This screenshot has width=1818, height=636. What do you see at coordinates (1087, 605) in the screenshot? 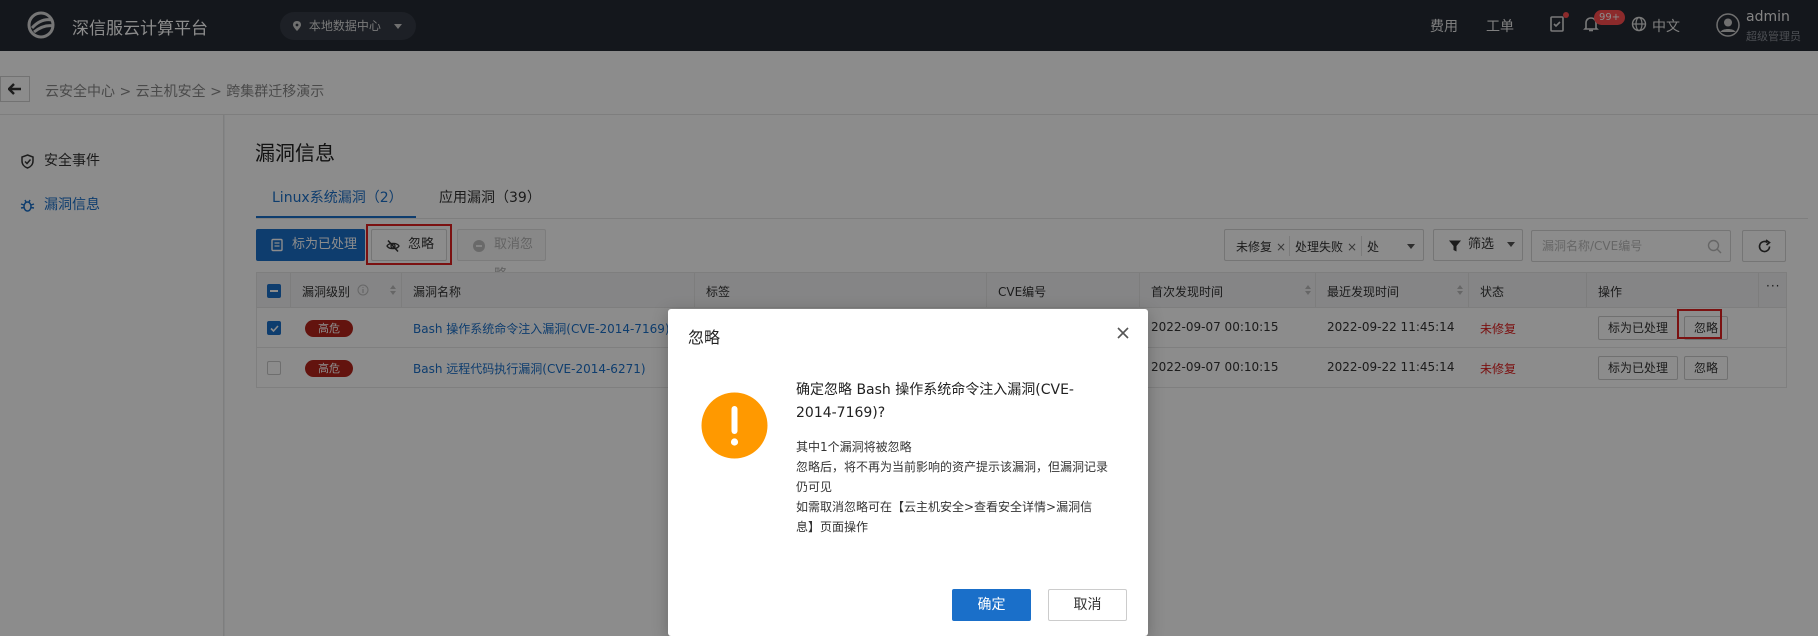
I see `cancel-button: 取消` at bounding box center [1087, 605].